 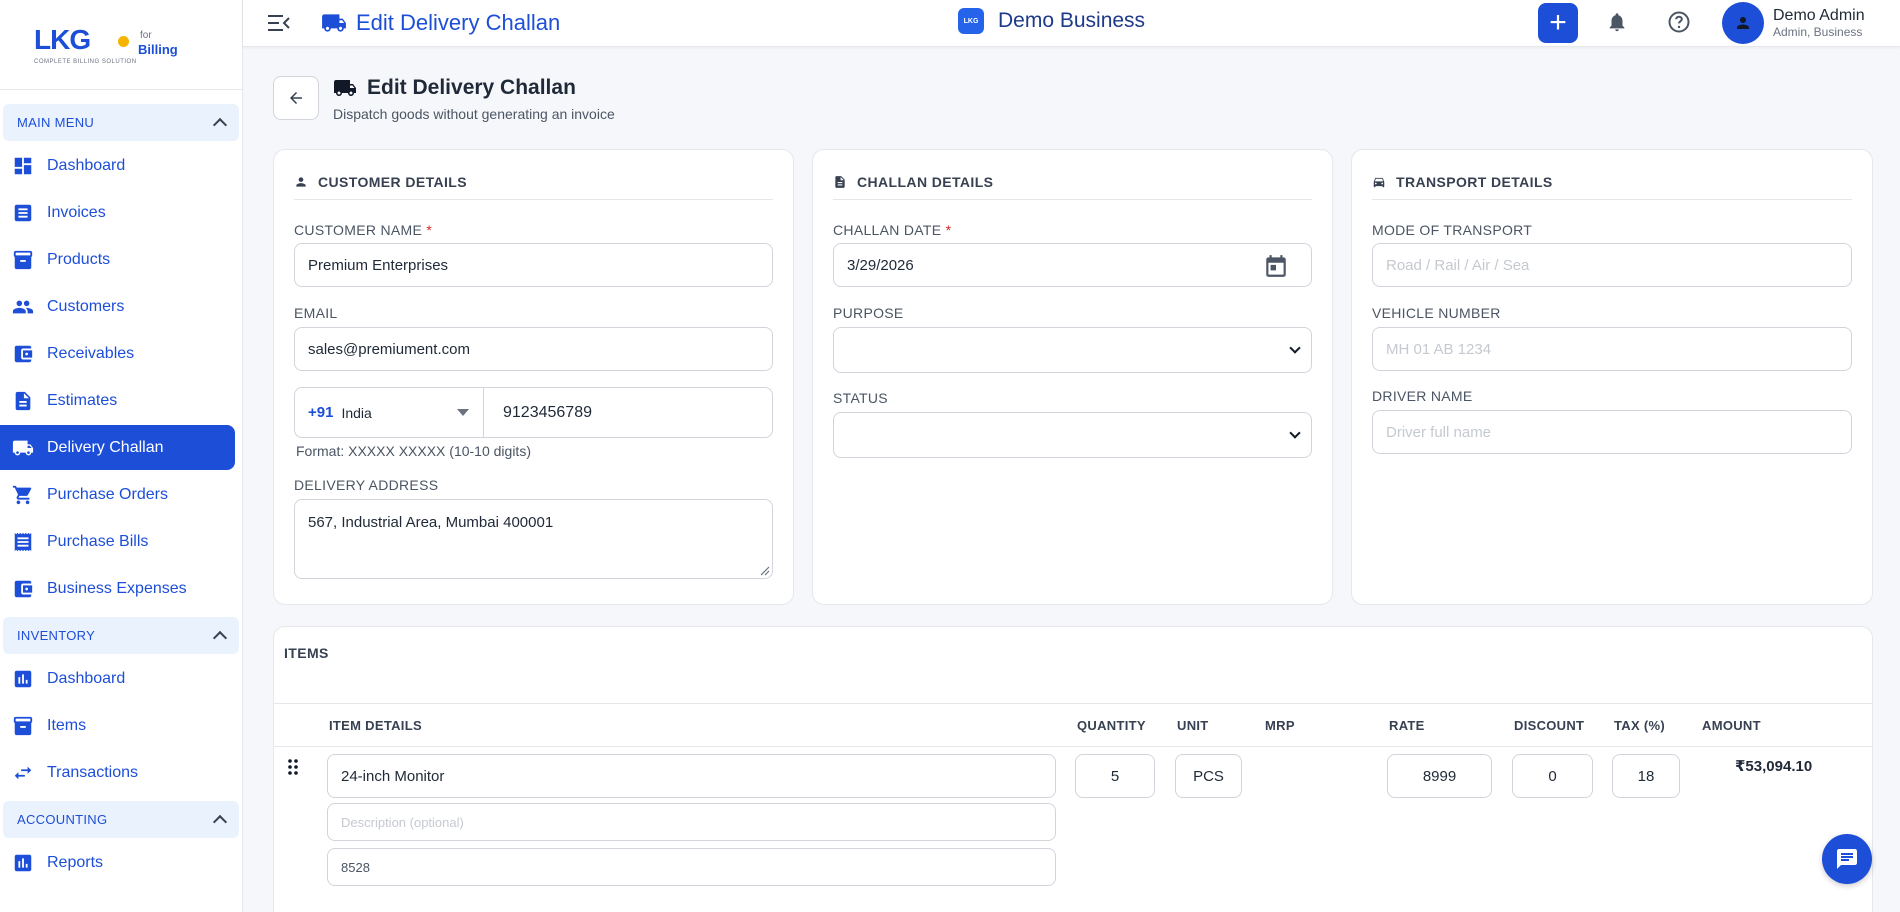 I want to click on section-main-menu: MAIN MENU, so click(x=121, y=122).